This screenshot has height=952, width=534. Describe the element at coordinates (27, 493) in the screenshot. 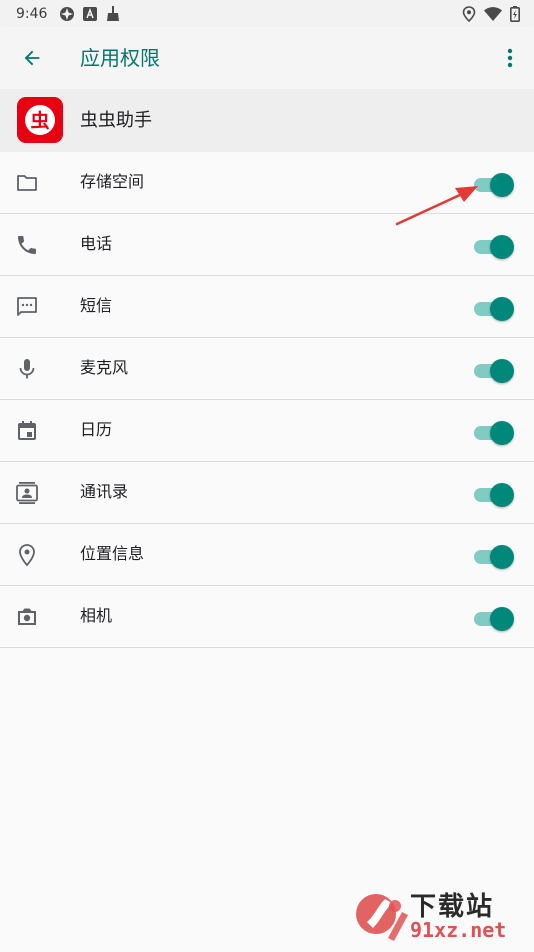

I see `contacts-icon` at that location.